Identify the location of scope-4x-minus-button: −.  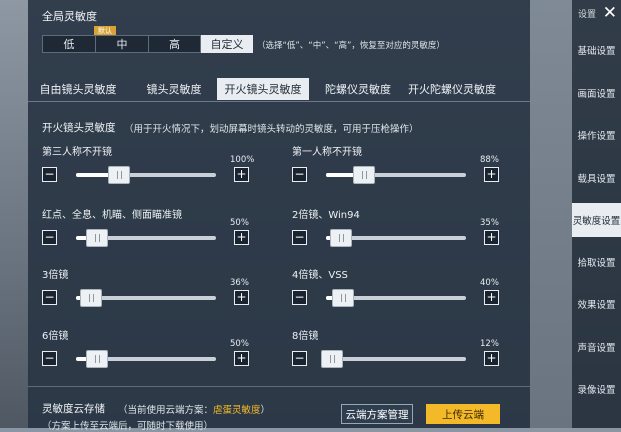
(299, 297).